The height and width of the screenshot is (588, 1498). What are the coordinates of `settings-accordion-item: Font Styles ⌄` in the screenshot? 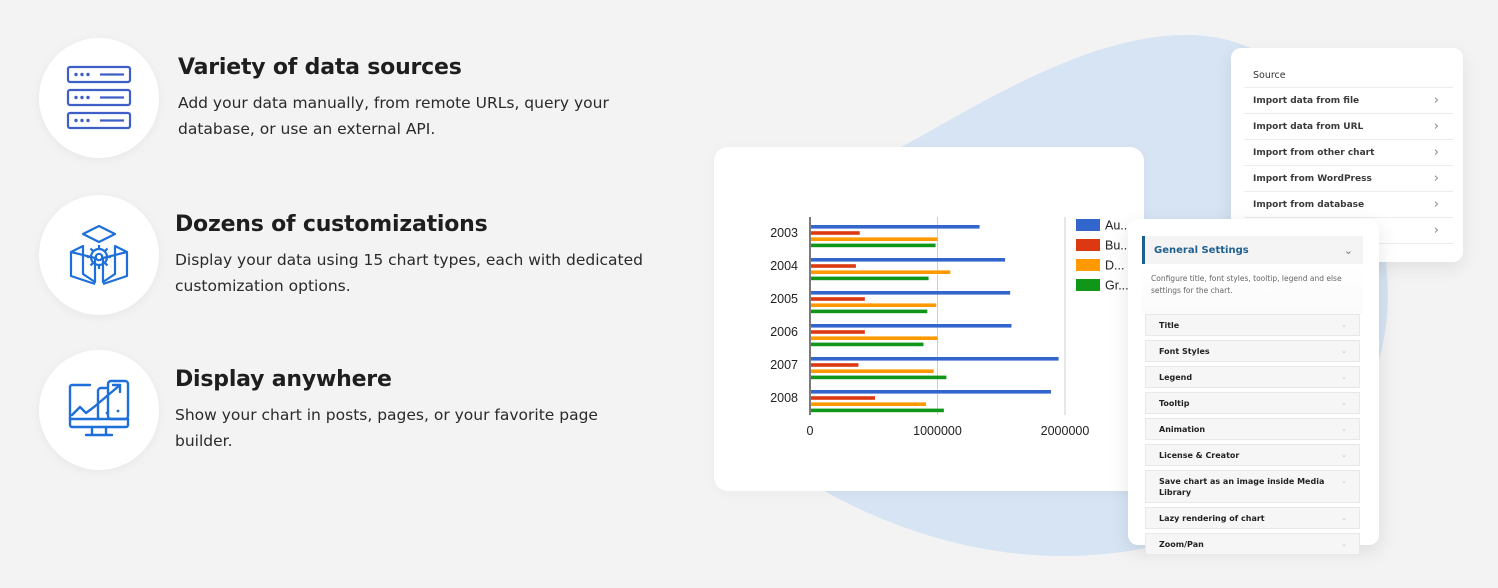 It's located at (1252, 351).